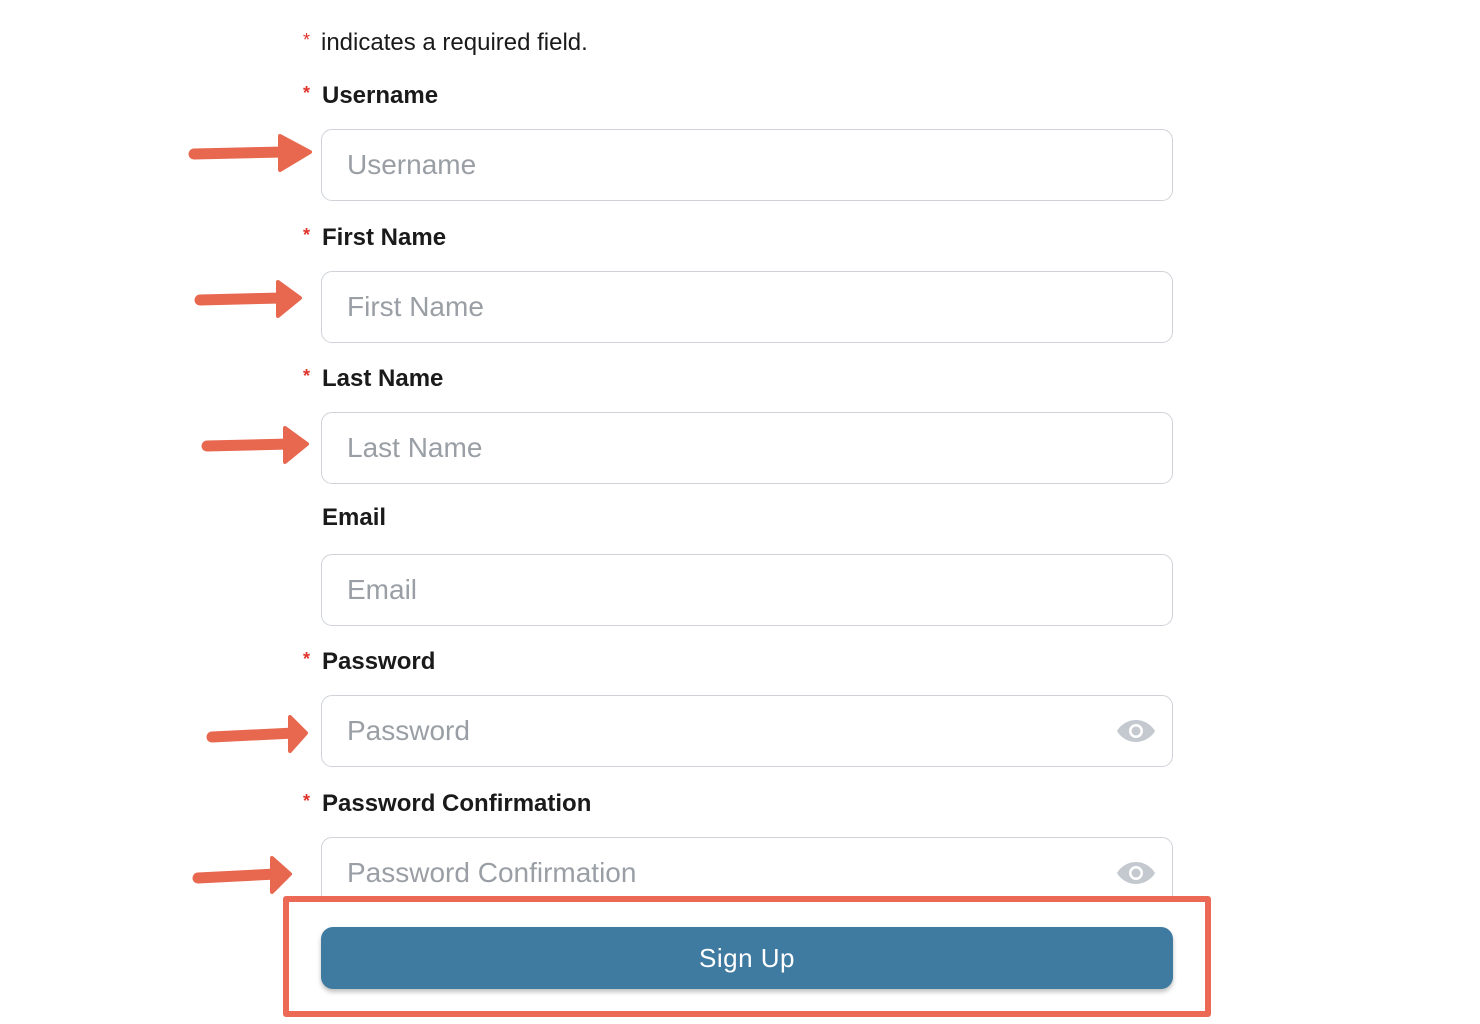  What do you see at coordinates (747, 731) in the screenshot?
I see `password-input` at bounding box center [747, 731].